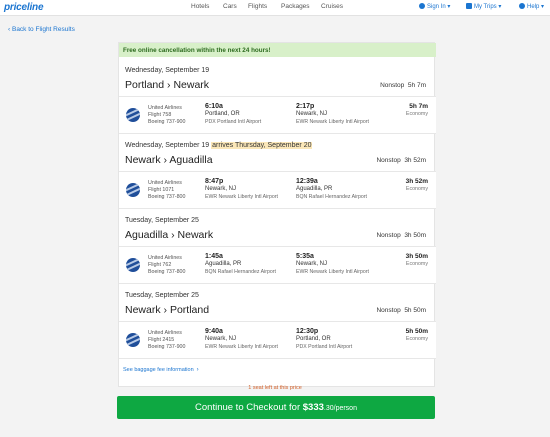 Image resolution: width=550 pixels, height=437 pixels. Describe the element at coordinates (197, 370) in the screenshot. I see `chevron-right-icon: ›` at that location.